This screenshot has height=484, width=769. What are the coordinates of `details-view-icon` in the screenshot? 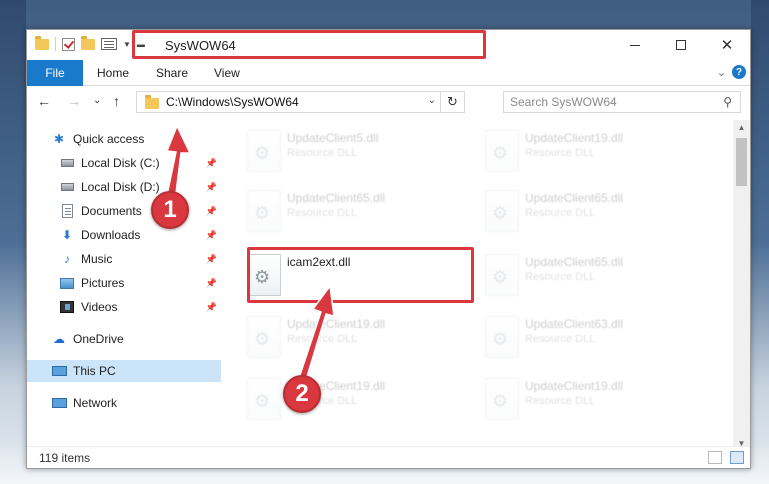 It's located at (715, 457).